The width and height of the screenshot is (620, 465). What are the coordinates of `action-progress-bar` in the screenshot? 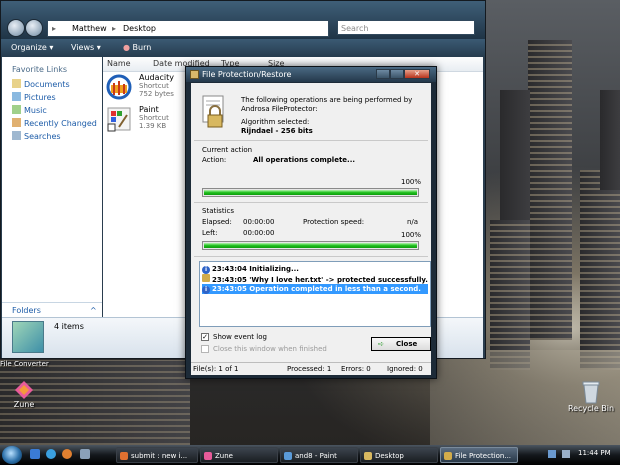 It's located at (310, 192).